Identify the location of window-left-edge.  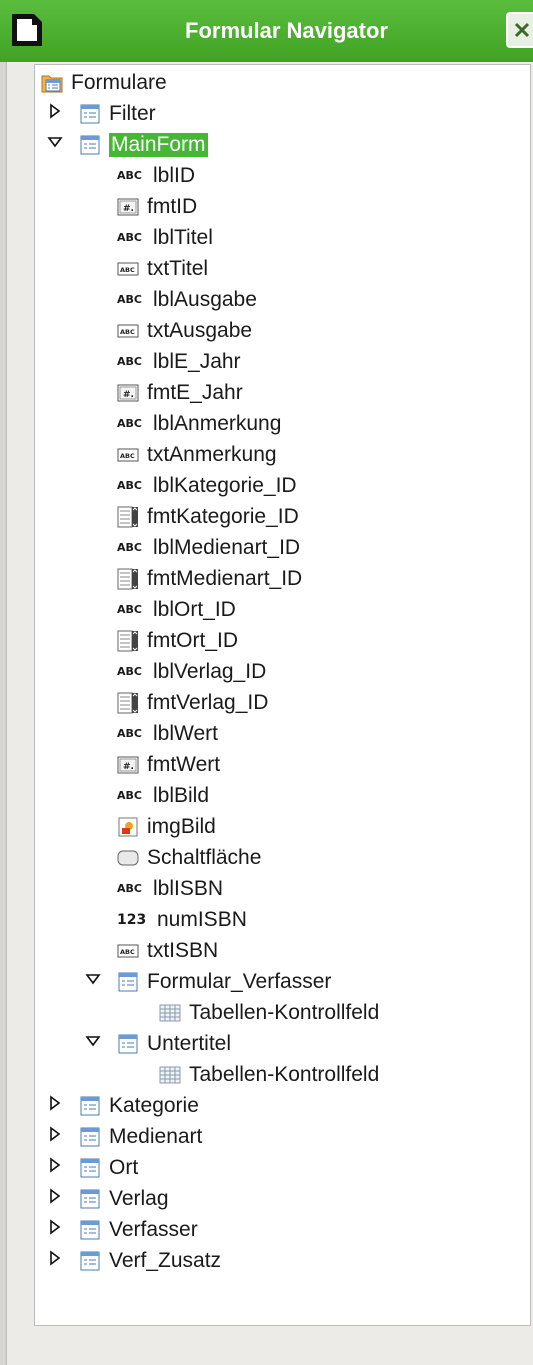
(3, 713).